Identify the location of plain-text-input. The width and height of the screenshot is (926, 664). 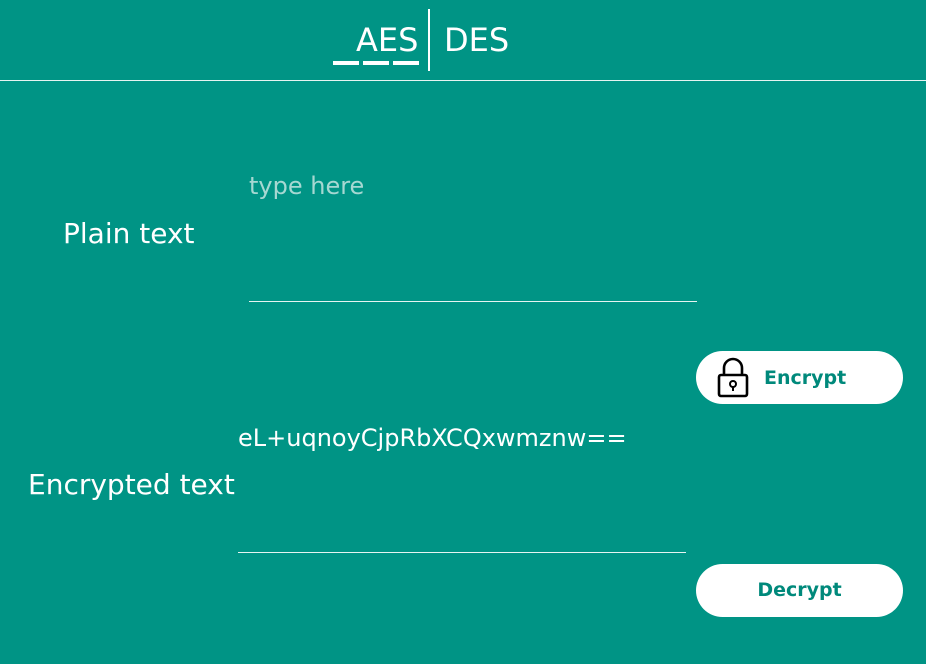
(473, 237).